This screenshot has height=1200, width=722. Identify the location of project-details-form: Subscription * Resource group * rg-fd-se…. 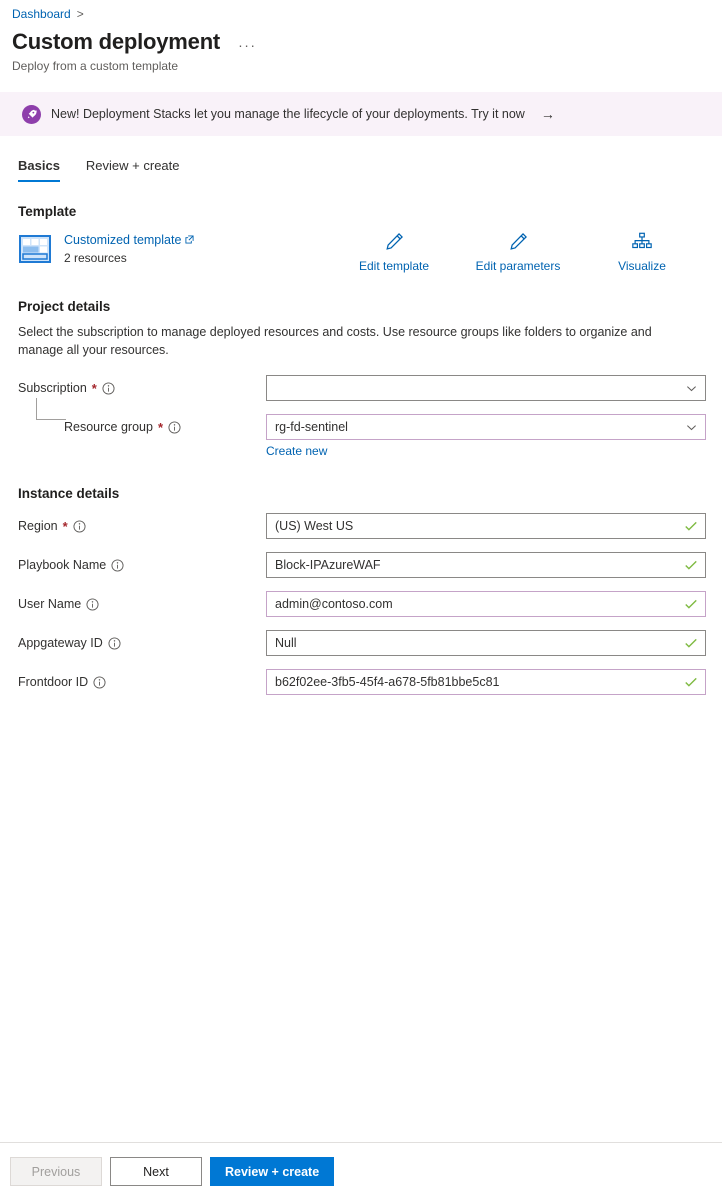
(361, 421).